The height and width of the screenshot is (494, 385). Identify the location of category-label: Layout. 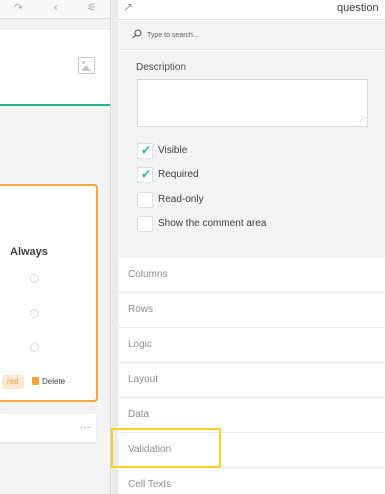
(143, 379).